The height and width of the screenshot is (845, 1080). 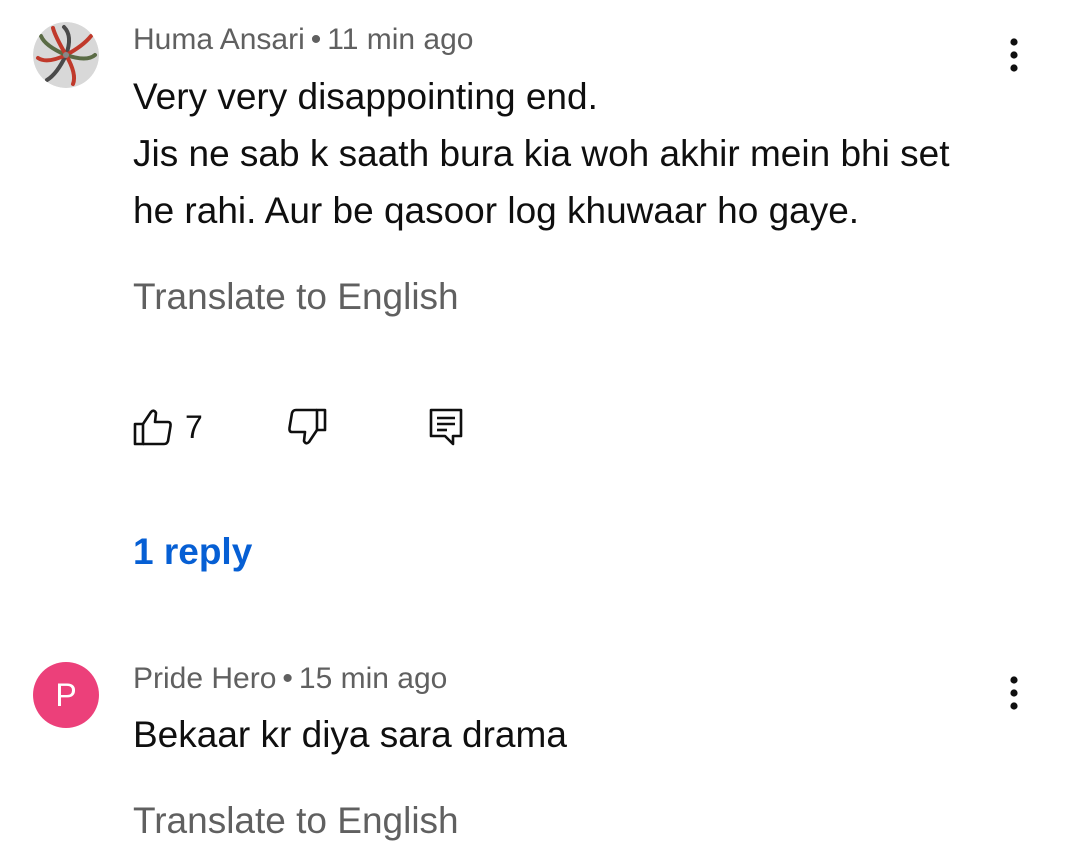 I want to click on thumbs-up-icon, so click(x=152, y=427).